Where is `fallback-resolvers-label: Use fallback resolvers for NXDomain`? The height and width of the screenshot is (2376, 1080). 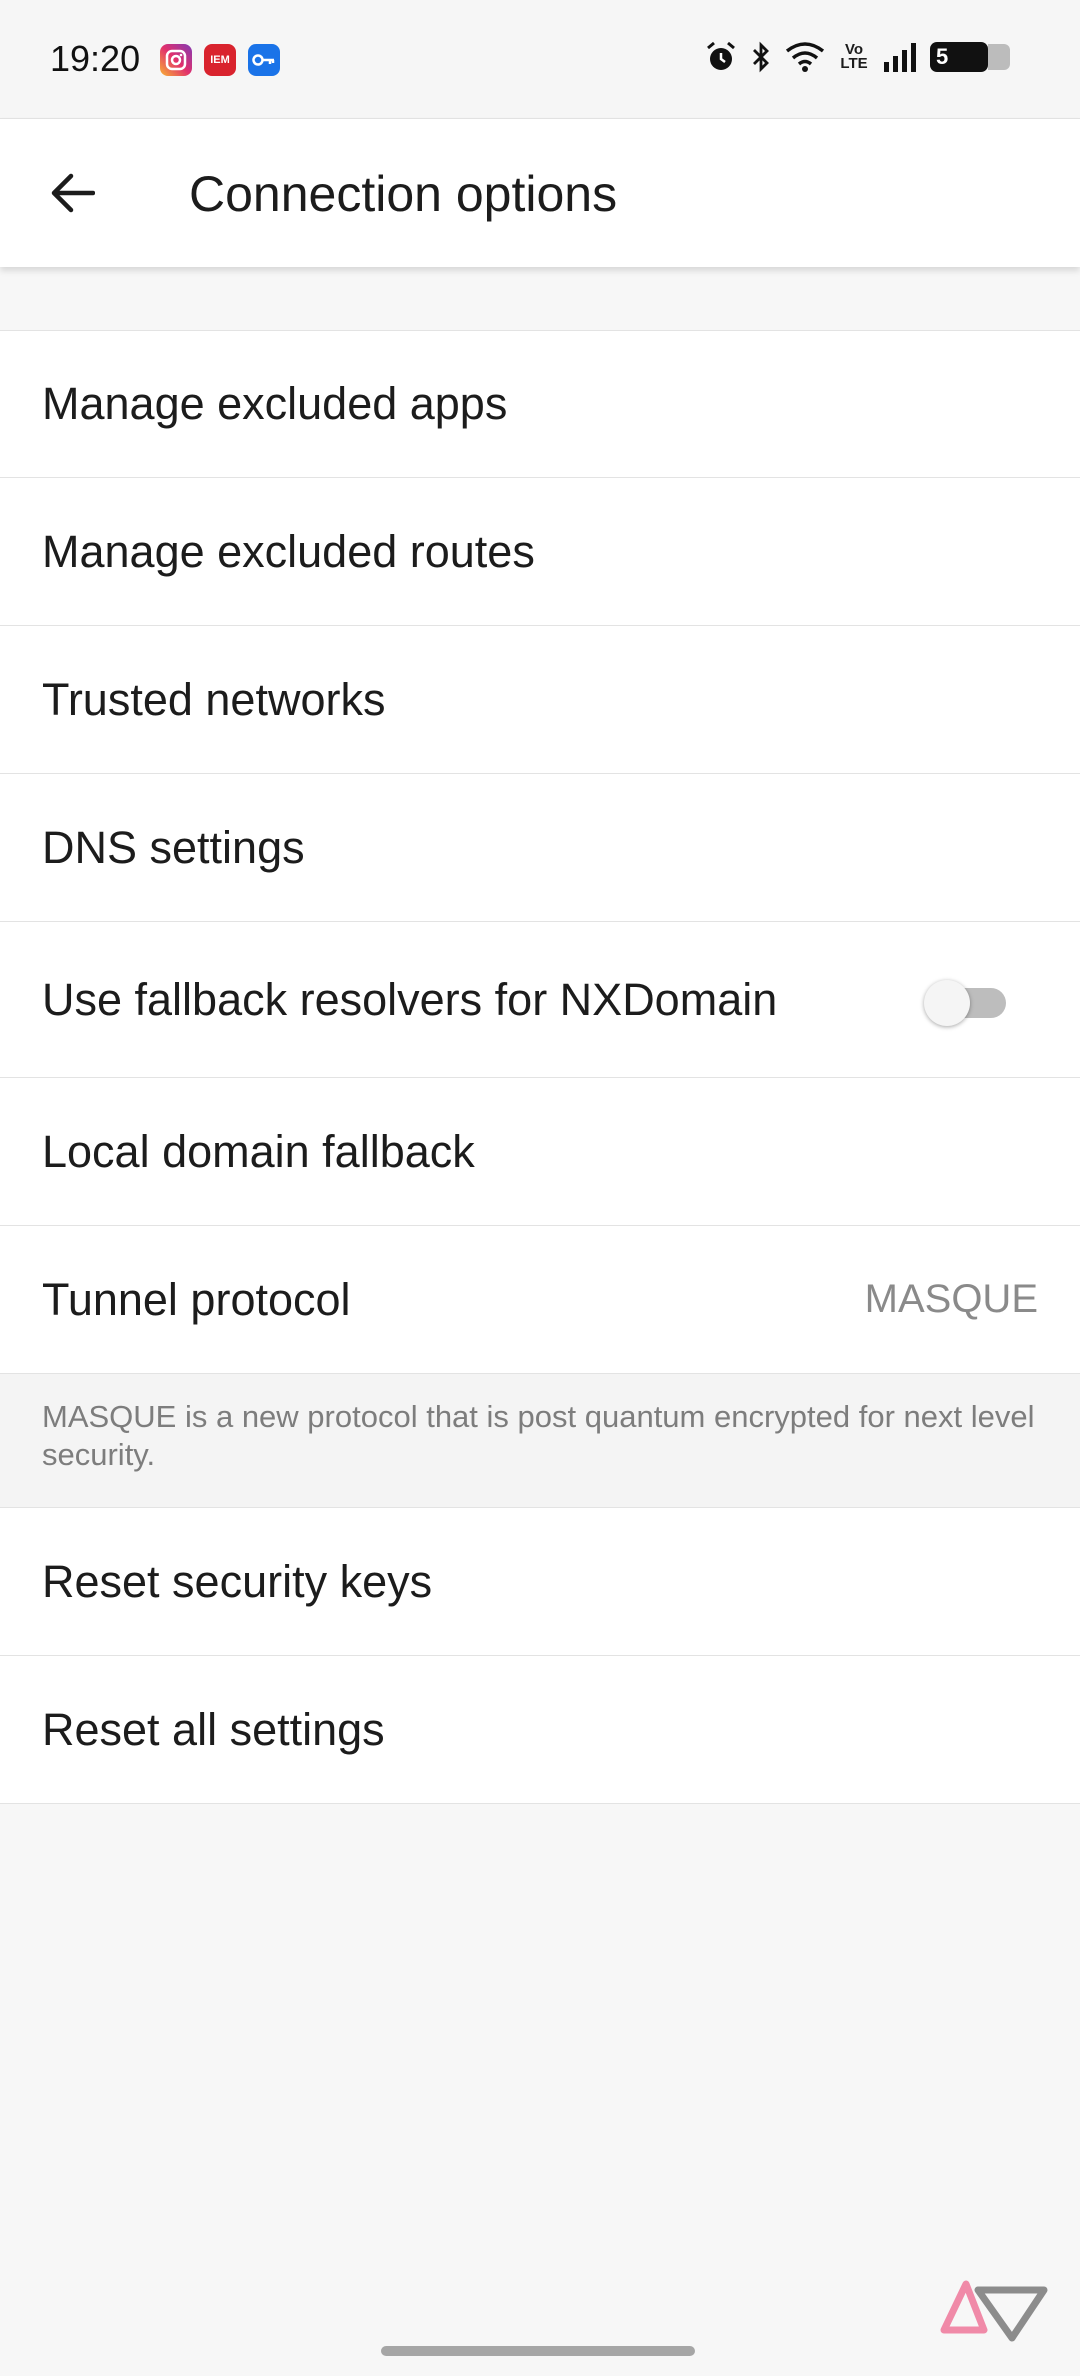 fallback-resolvers-label: Use fallback resolvers for NXDomain is located at coordinates (410, 999).